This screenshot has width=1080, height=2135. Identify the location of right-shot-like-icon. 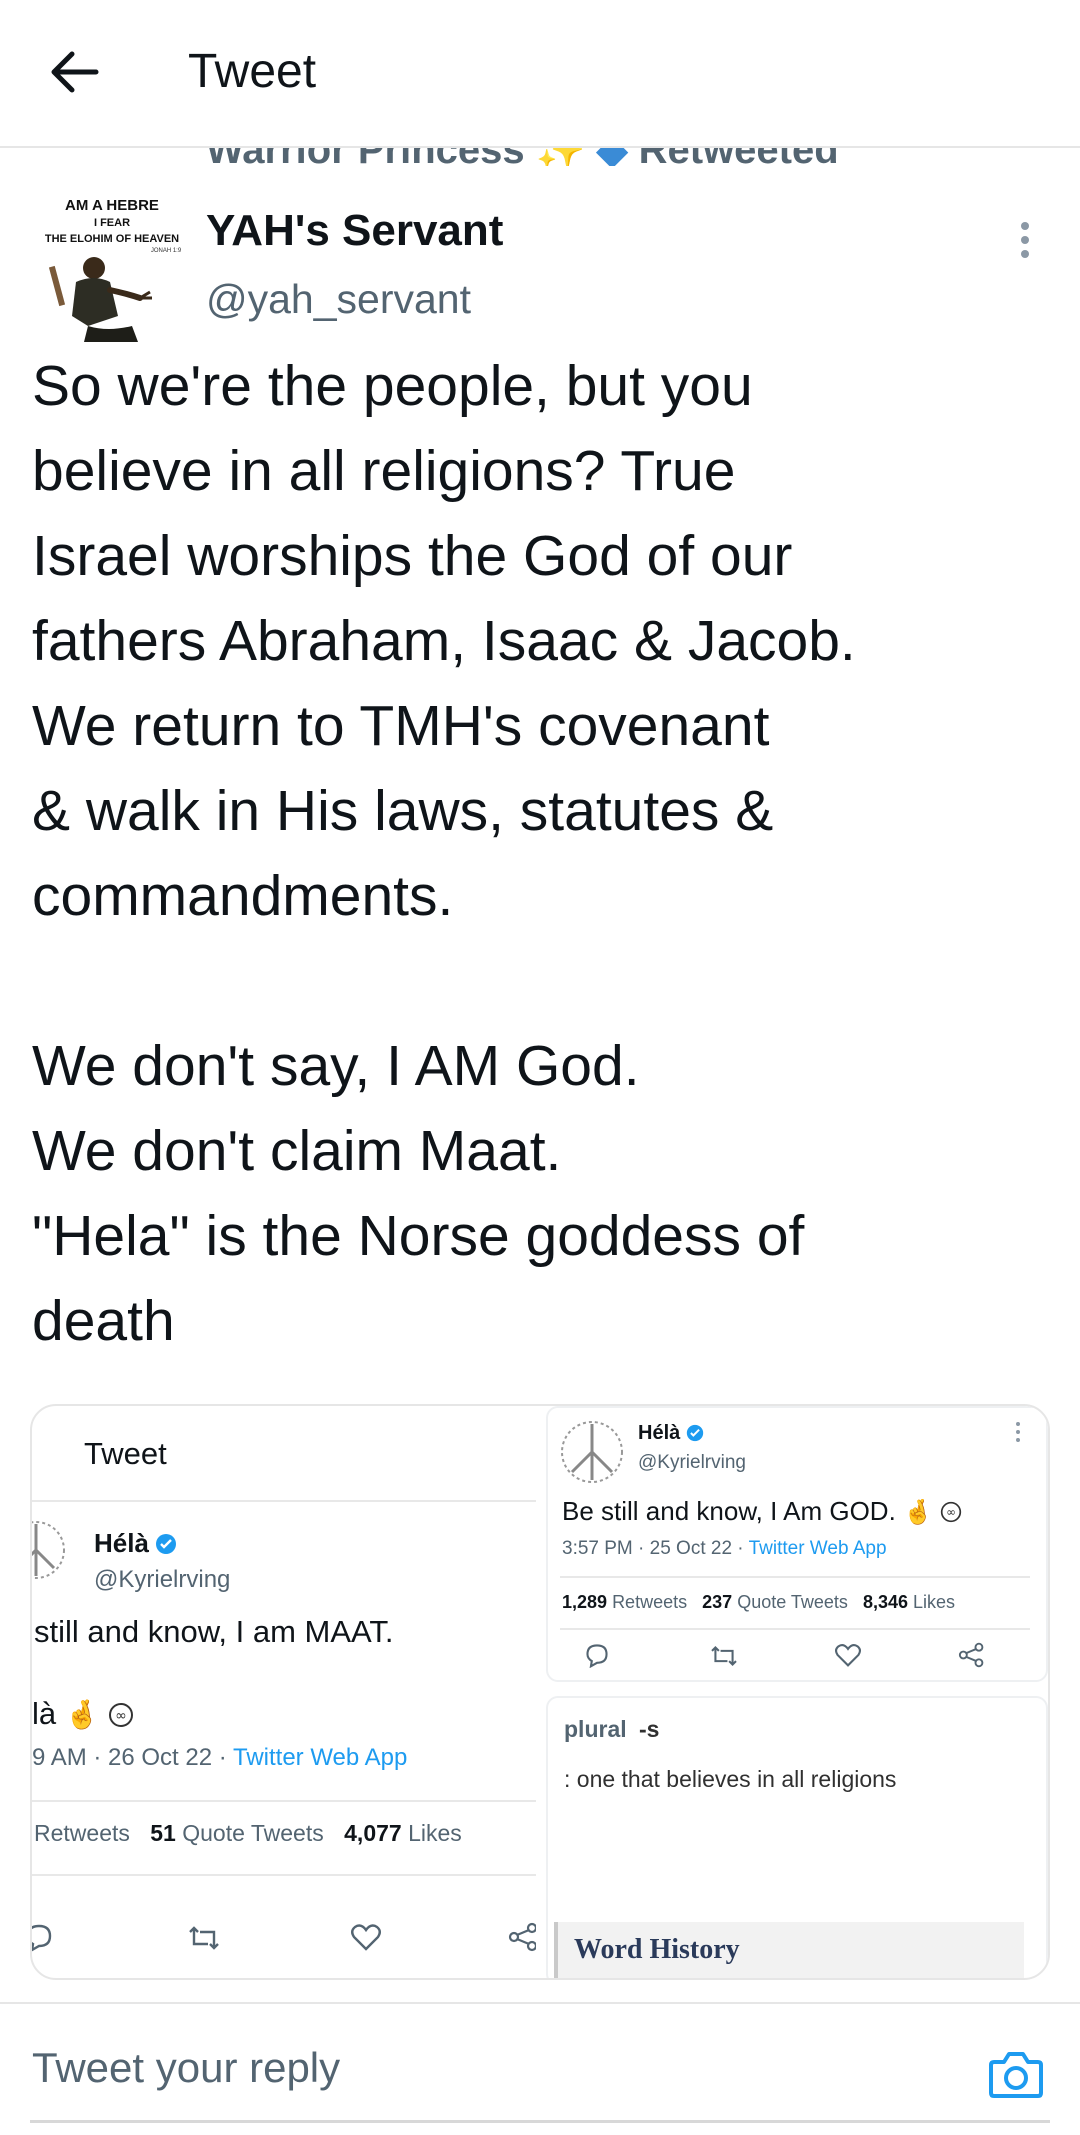
(848, 1655).